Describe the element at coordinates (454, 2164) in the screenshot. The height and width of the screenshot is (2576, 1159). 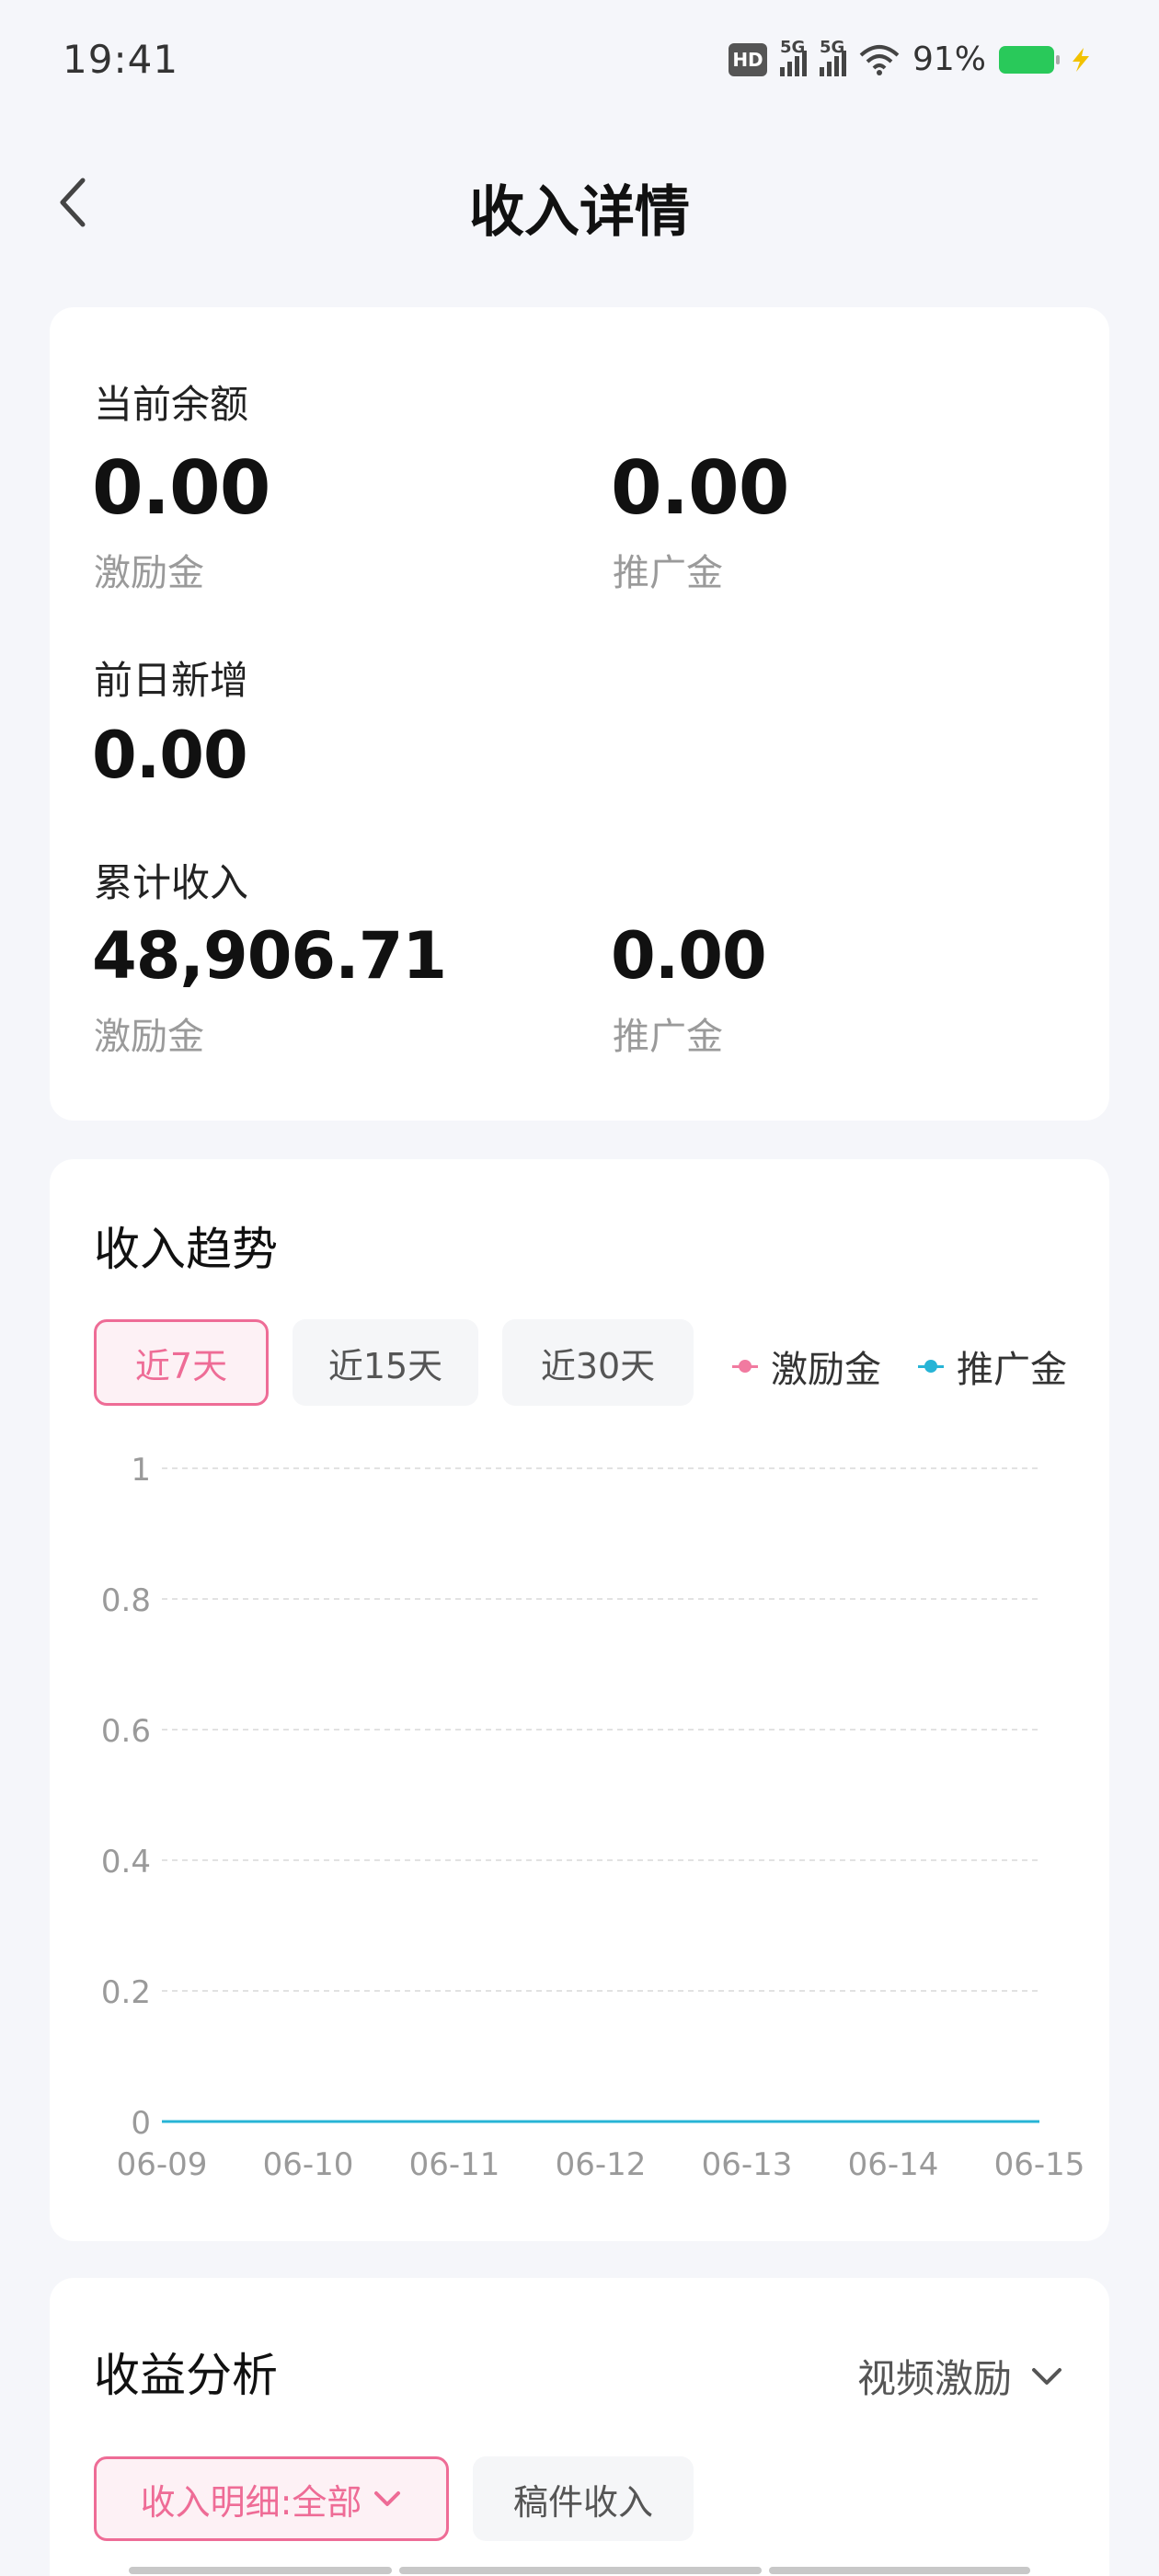
I see `x-tick-label: 06-11` at that location.